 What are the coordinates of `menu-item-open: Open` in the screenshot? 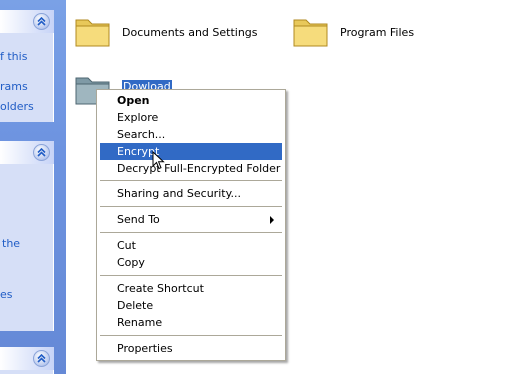 It's located at (191, 100).